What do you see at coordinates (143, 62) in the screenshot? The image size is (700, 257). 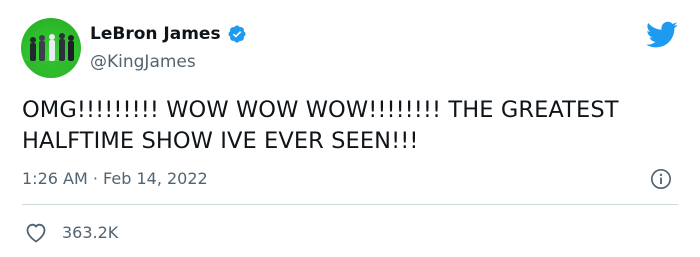 I see `author-handle: @KingJames` at bounding box center [143, 62].